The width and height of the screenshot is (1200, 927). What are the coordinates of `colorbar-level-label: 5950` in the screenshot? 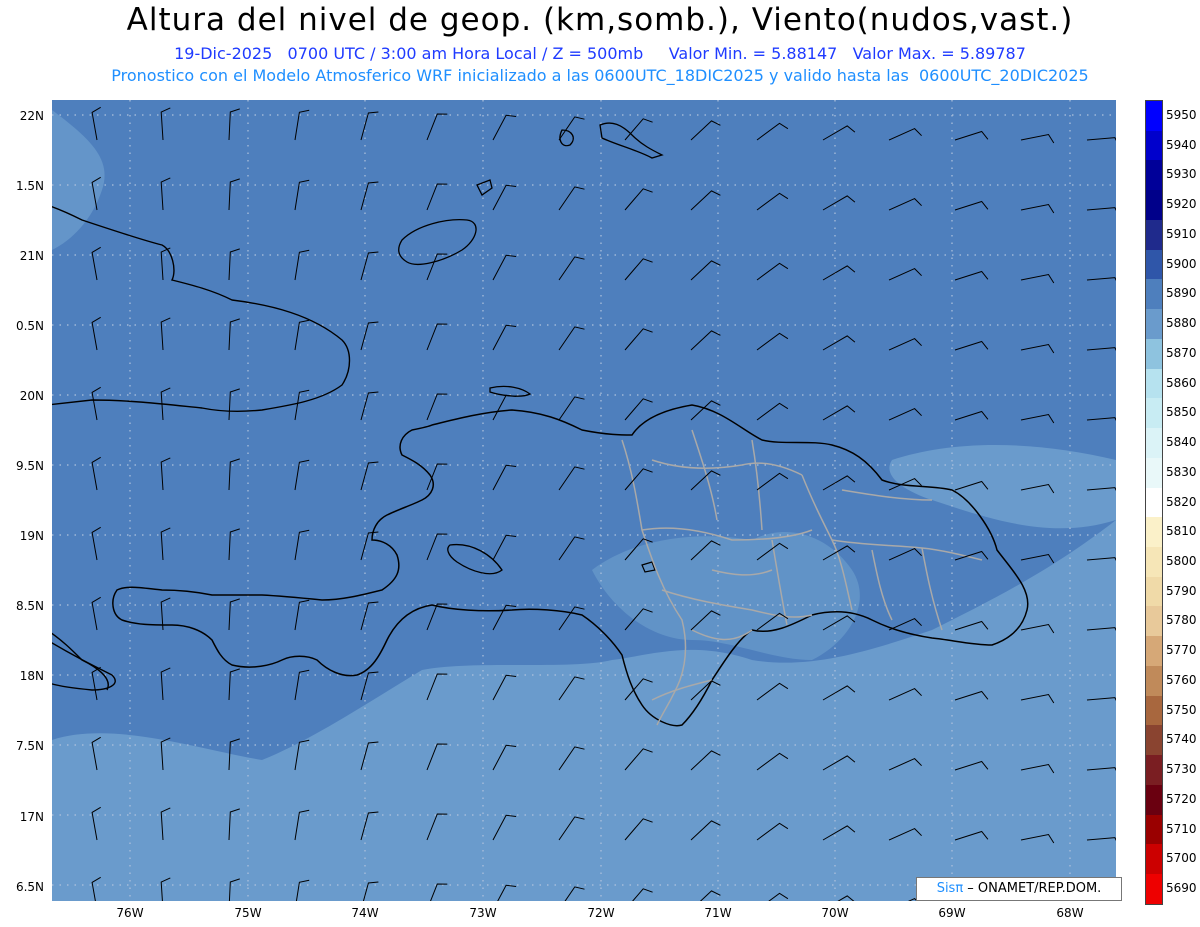 It's located at (1181, 114).